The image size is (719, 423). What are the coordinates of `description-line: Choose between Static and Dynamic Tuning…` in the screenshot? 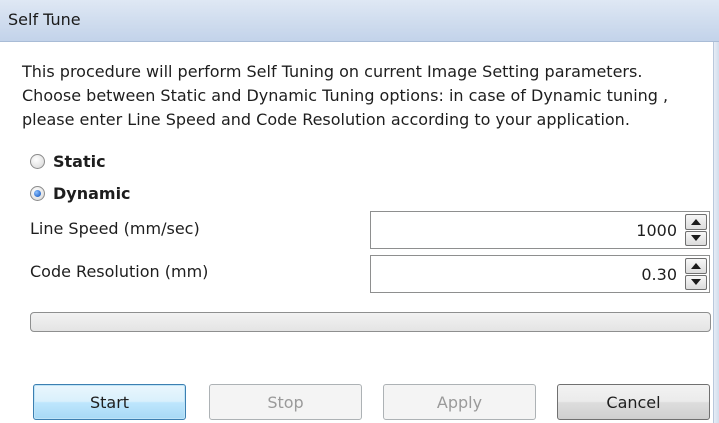 It's located at (345, 95).